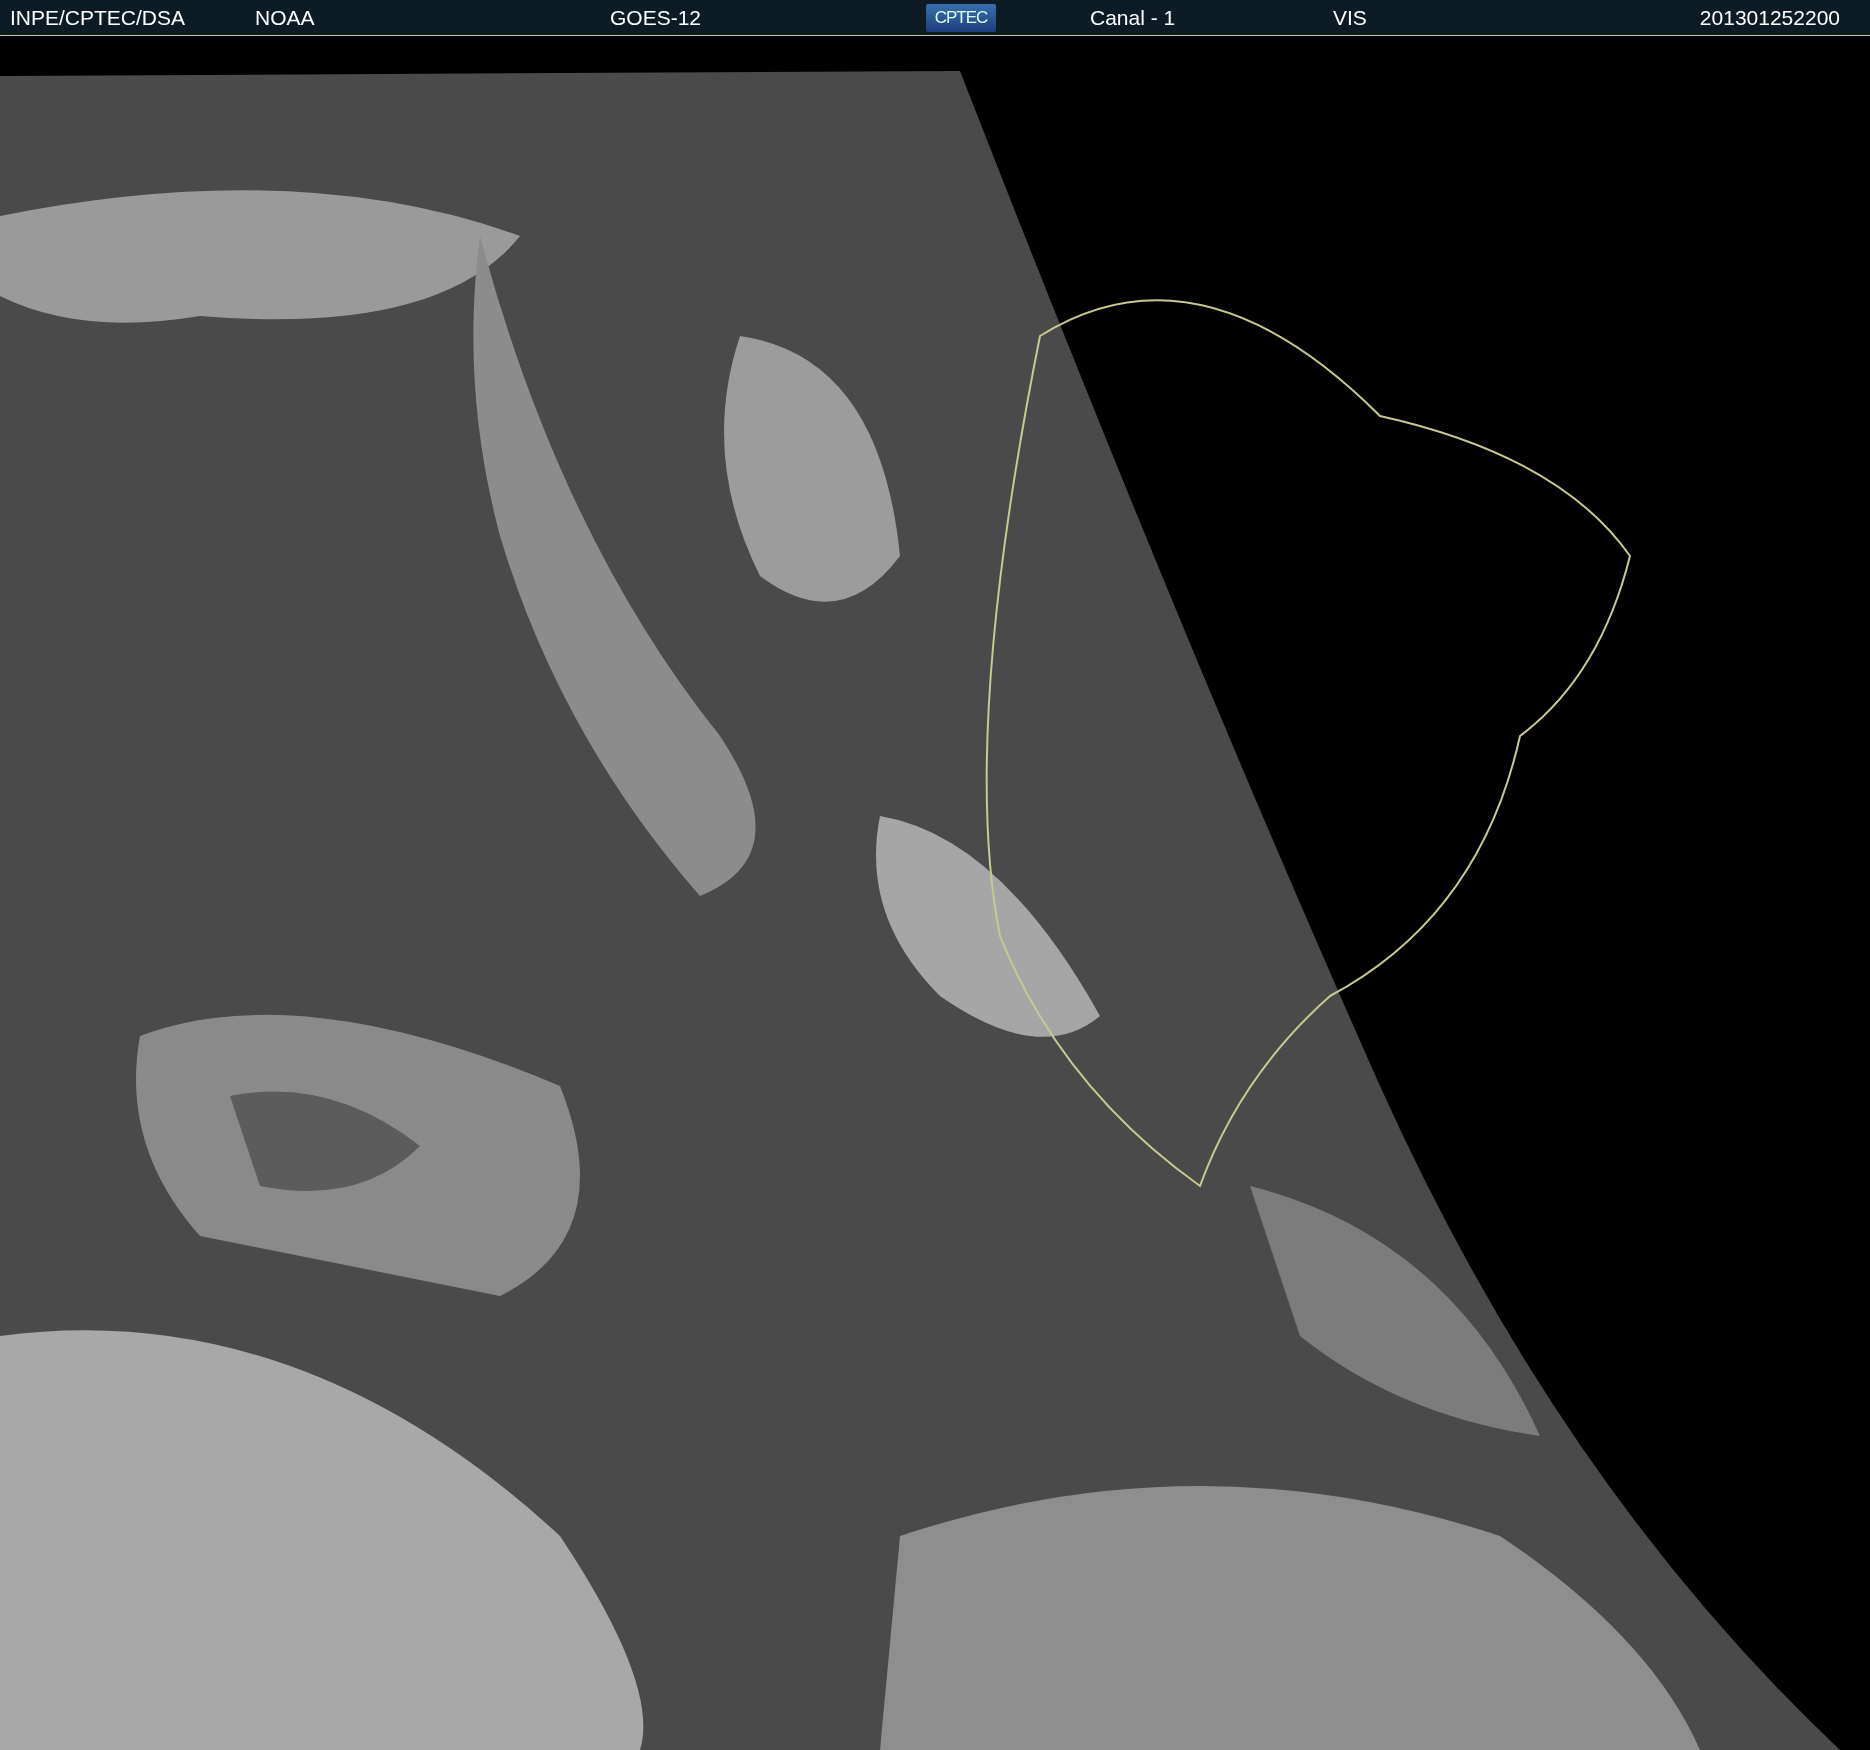 The height and width of the screenshot is (1750, 1870). What do you see at coordinates (98, 17) in the screenshot?
I see `source-label: INPE/CPTEC/DSA` at bounding box center [98, 17].